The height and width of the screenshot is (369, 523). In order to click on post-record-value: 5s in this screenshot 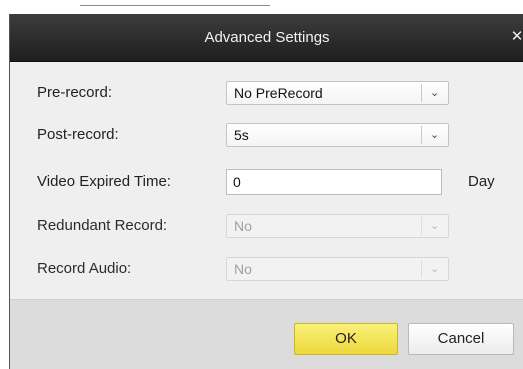, I will do `click(241, 135)`.